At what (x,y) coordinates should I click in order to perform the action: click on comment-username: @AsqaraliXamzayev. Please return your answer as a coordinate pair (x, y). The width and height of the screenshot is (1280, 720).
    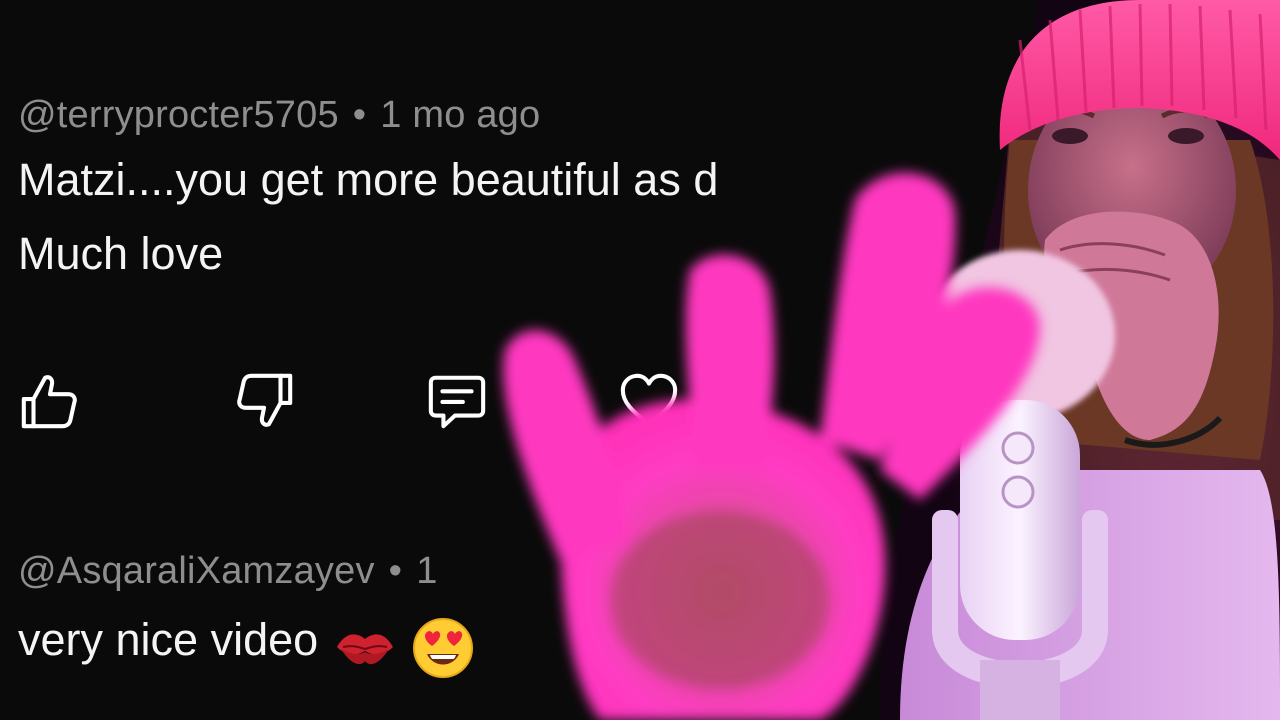
    Looking at the image, I should click on (196, 571).